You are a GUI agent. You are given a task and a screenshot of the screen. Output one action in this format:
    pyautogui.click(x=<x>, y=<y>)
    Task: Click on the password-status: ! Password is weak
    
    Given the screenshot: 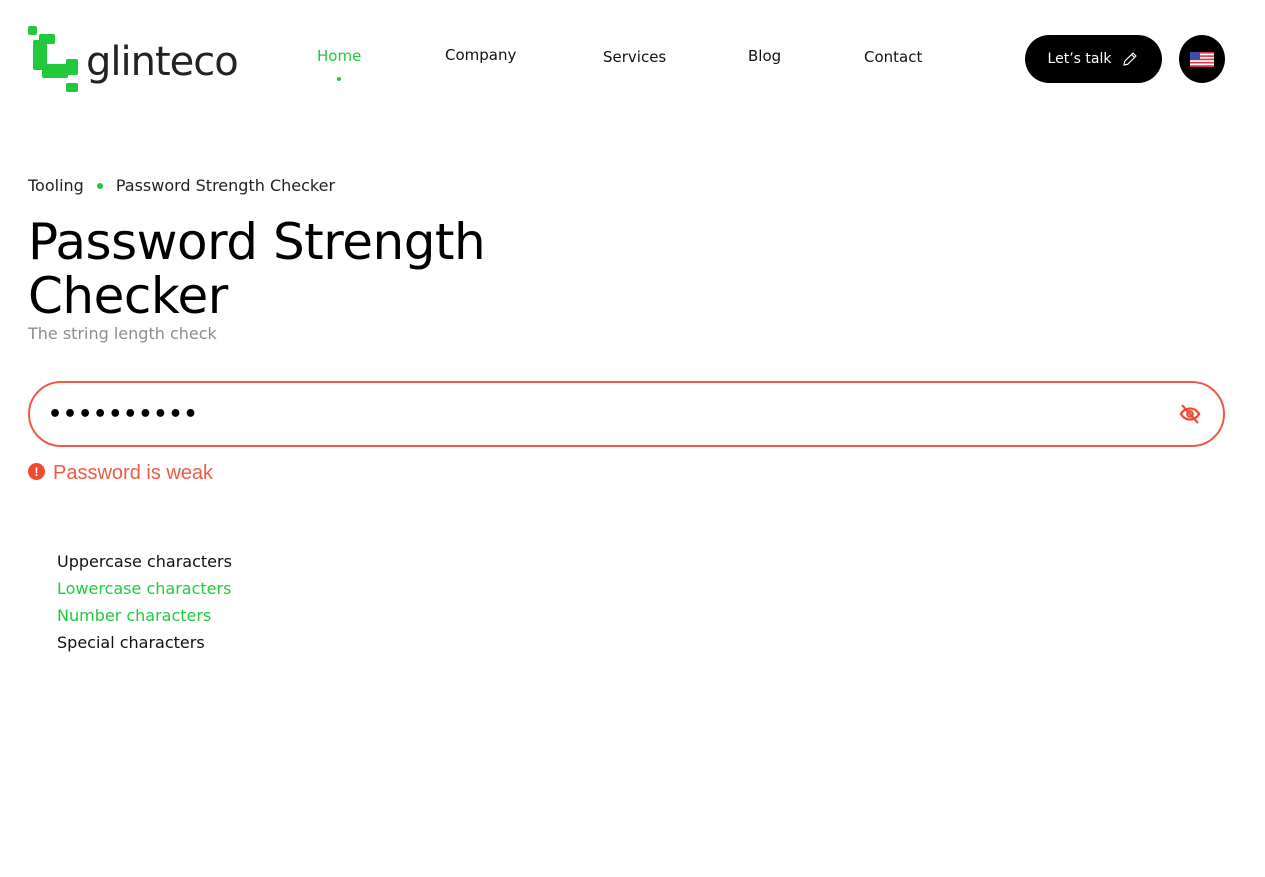 What is the action you would take?
    pyautogui.click(x=120, y=473)
    